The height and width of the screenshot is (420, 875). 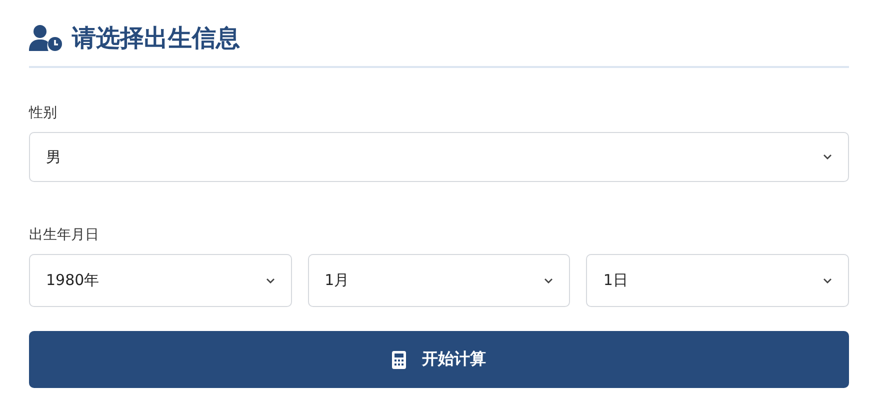 I want to click on date-select: 1月, so click(x=439, y=280).